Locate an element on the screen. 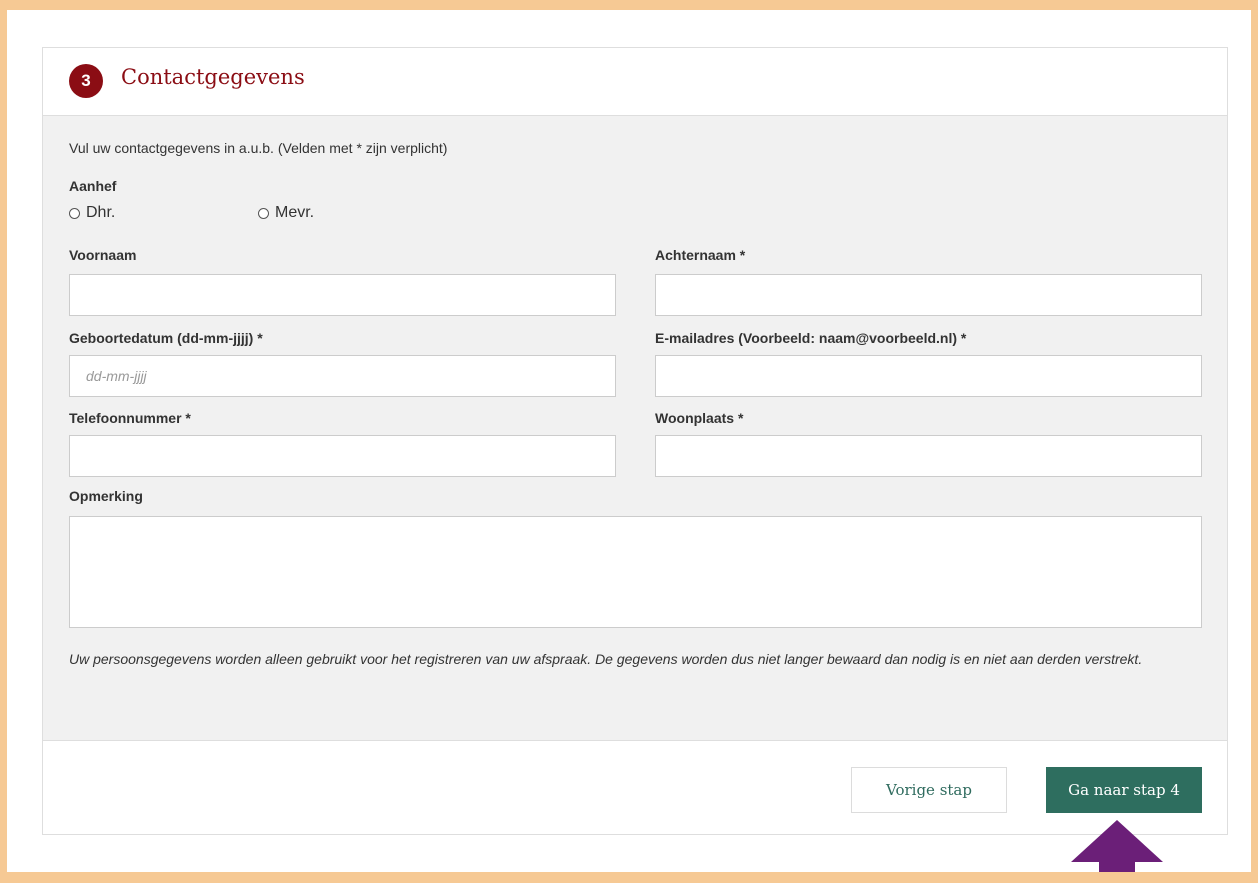  lastname-input is located at coordinates (928, 295).